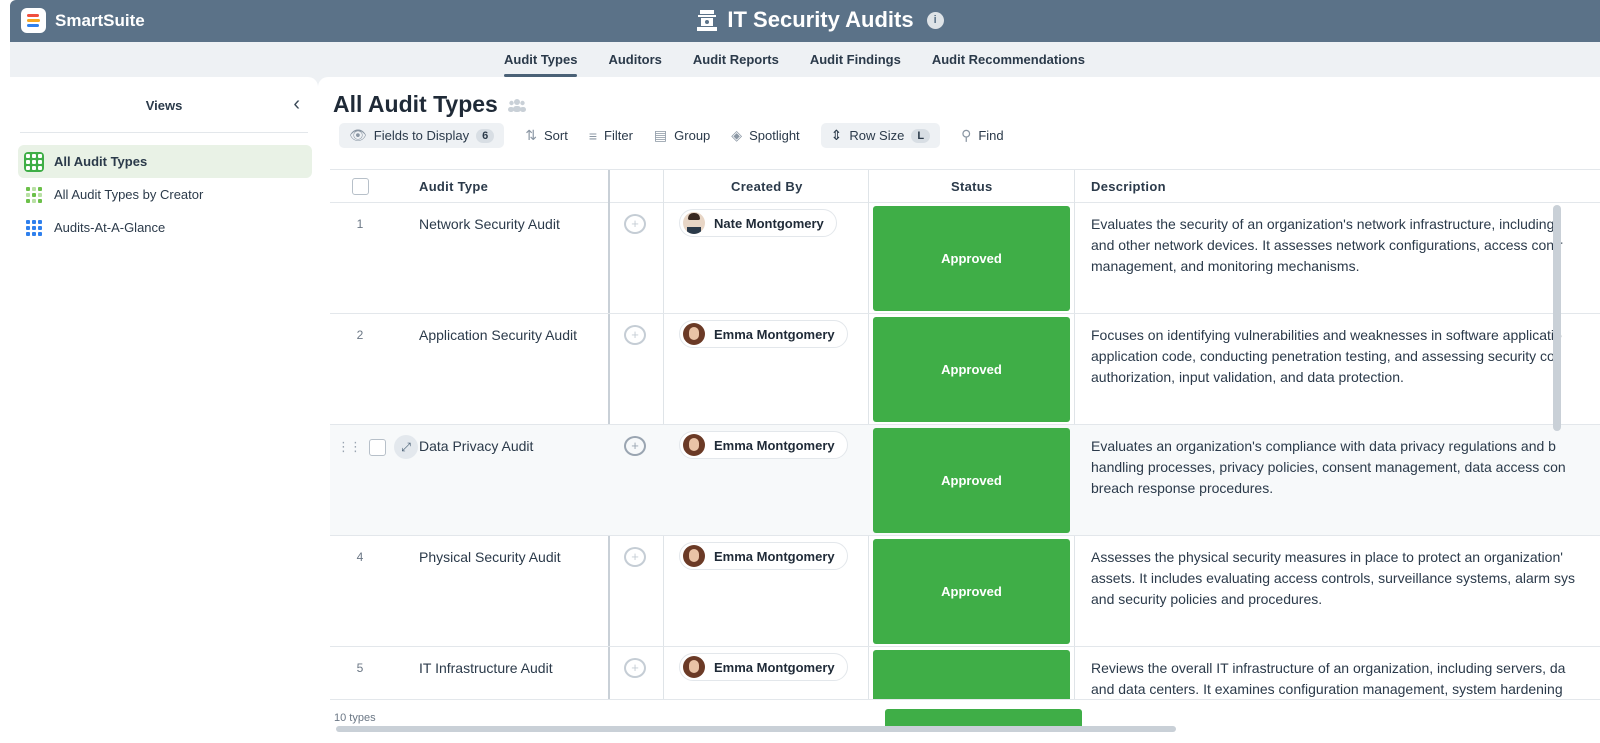 The height and width of the screenshot is (743, 1600). What do you see at coordinates (360, 668) in the screenshot?
I see `row-number: 5` at bounding box center [360, 668].